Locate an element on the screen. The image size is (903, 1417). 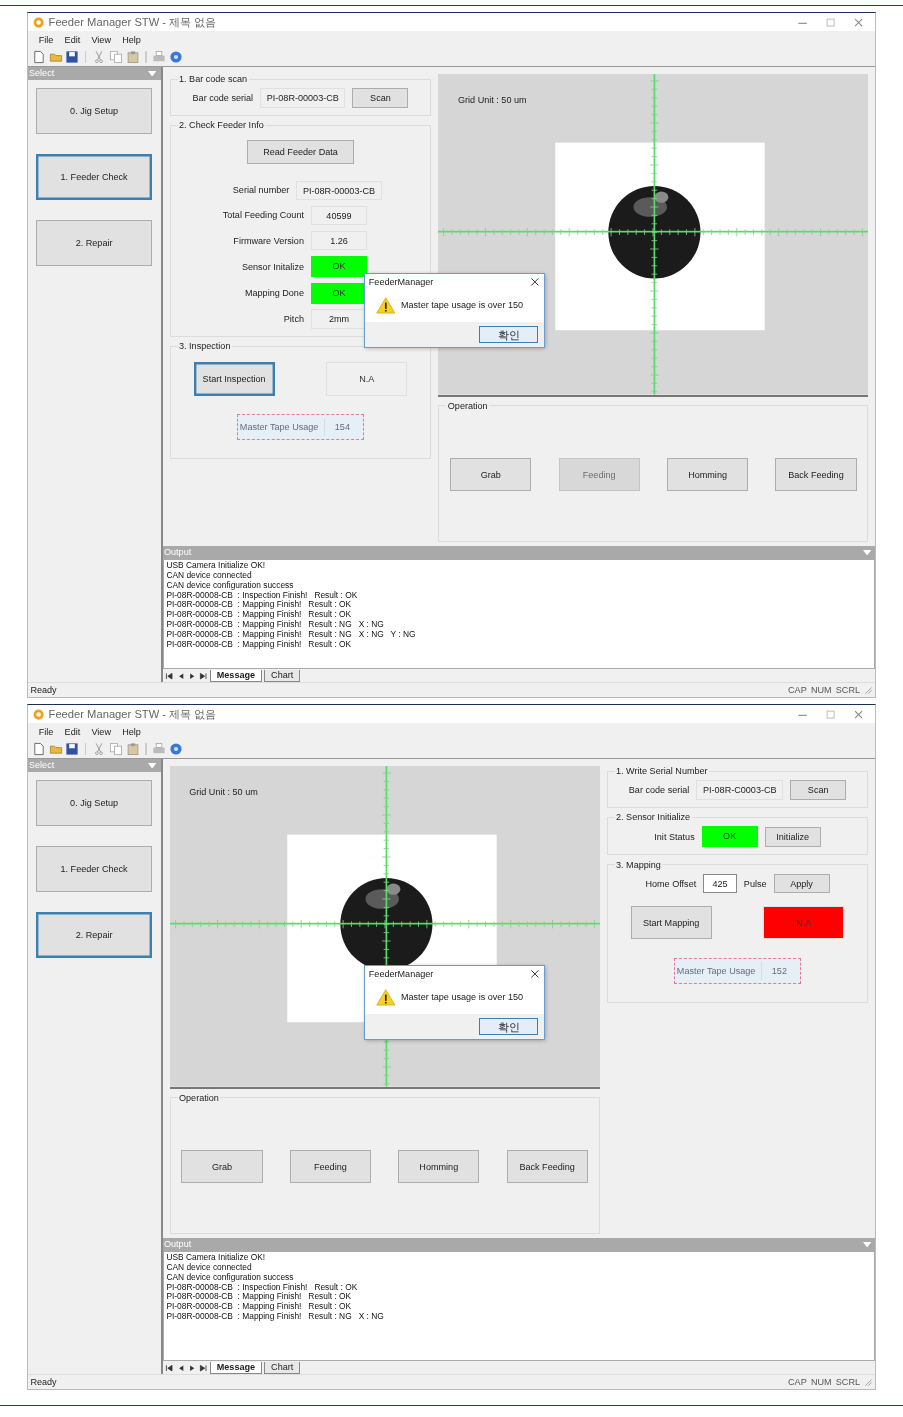
button: Read Feeder Data is located at coordinates (300, 151).